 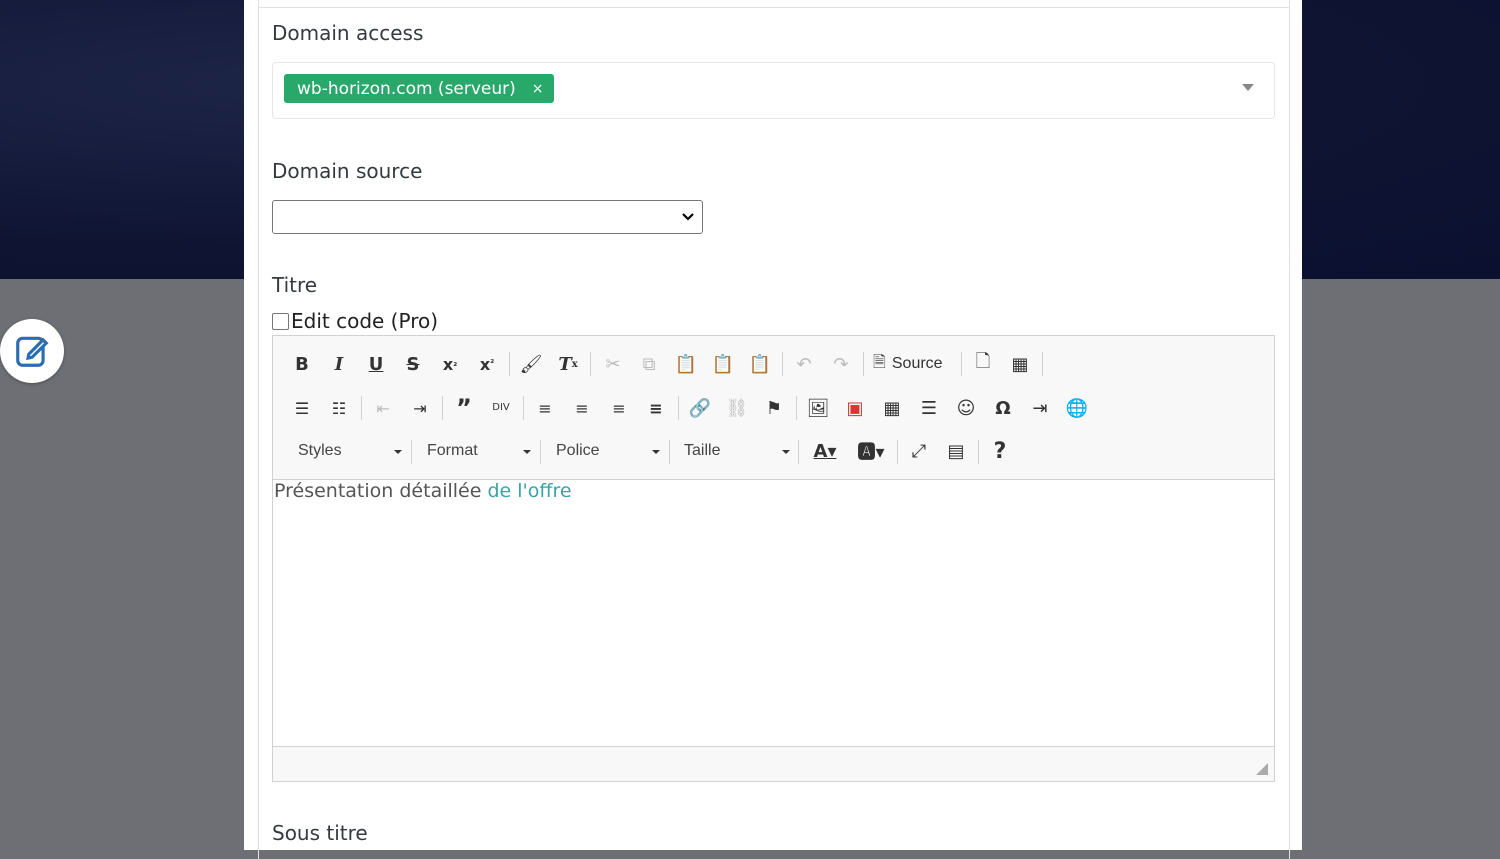 What do you see at coordinates (613, 364) in the screenshot?
I see `cut-icon: ✂` at bounding box center [613, 364].